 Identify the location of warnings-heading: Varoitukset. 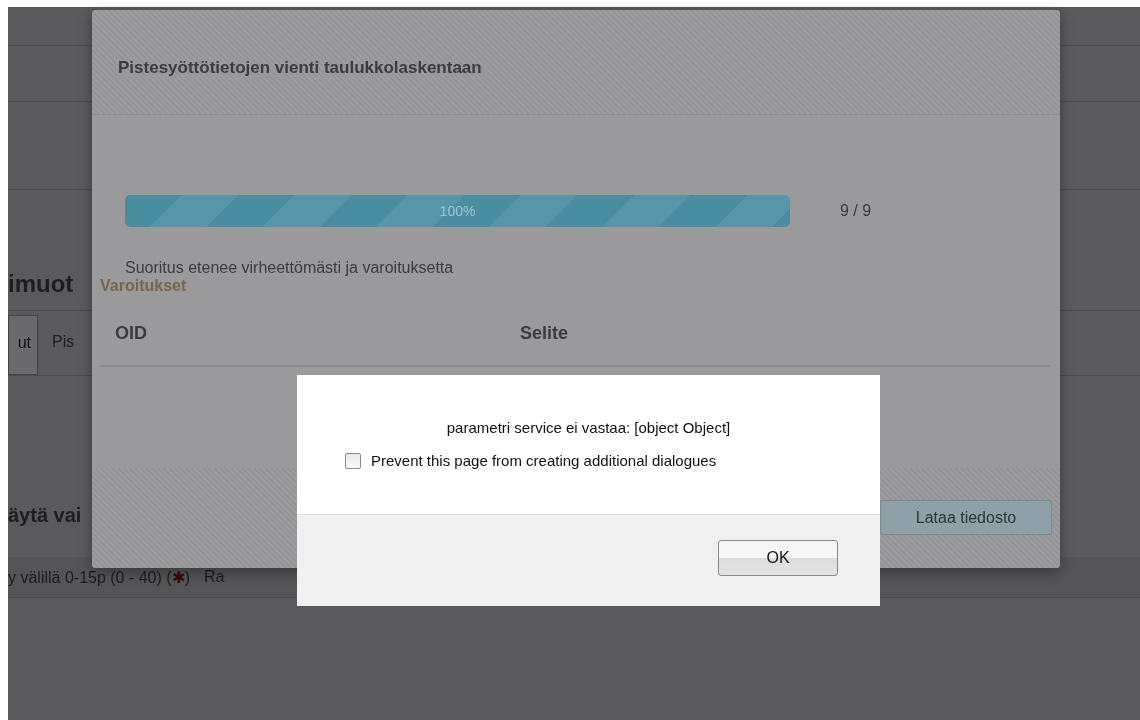
(144, 286).